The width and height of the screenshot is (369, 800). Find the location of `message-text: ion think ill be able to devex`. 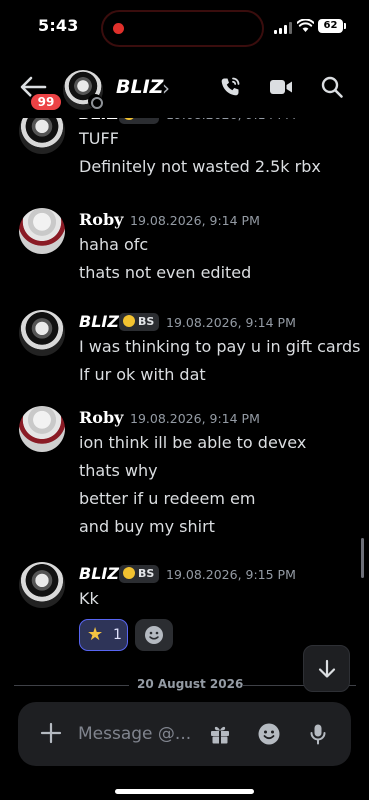

message-text: ion think ill be able to devex is located at coordinates (193, 442).